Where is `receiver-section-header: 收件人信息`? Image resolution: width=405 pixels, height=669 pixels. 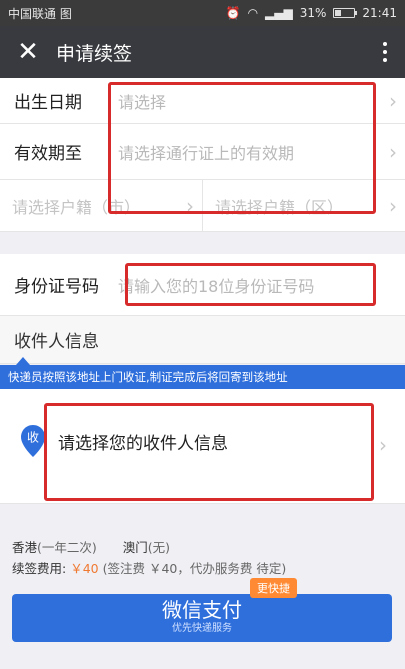 receiver-section-header: 收件人信息 is located at coordinates (202, 340).